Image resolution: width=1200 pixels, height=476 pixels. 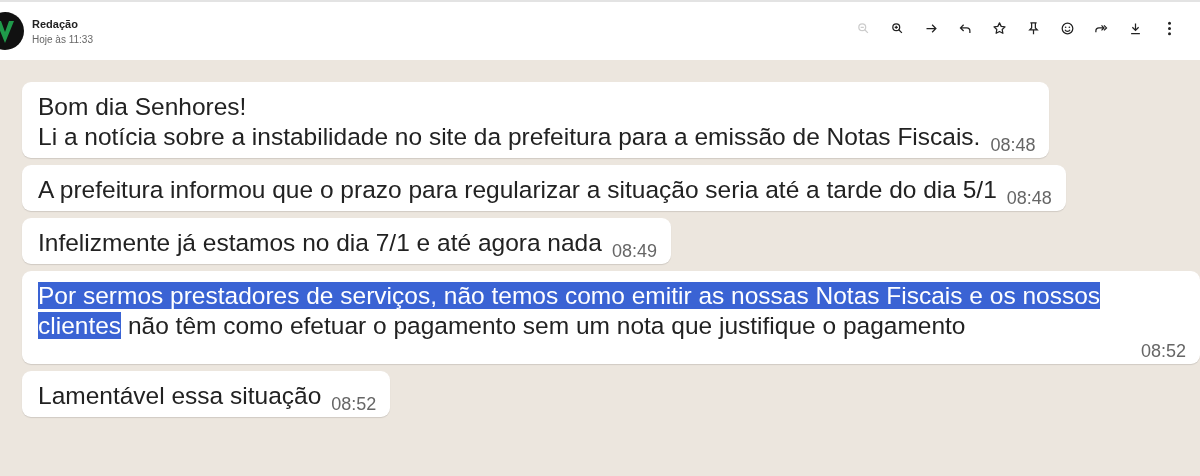 I want to click on message-text: Bom dia Senhores! Li a notícia sobre a instabilidade no site da prefeitura para a emissão de Notas Fiscais., so click(x=509, y=122).